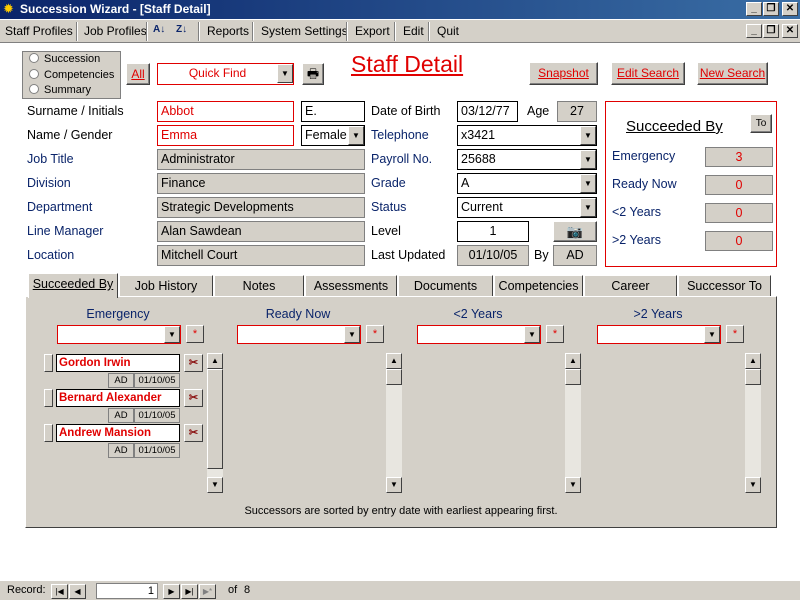 Image resolution: width=800 pixels, height=600 pixels. What do you see at coordinates (119, 334) in the screenshot?
I see `emergency-add-dropdown: ▼` at bounding box center [119, 334].